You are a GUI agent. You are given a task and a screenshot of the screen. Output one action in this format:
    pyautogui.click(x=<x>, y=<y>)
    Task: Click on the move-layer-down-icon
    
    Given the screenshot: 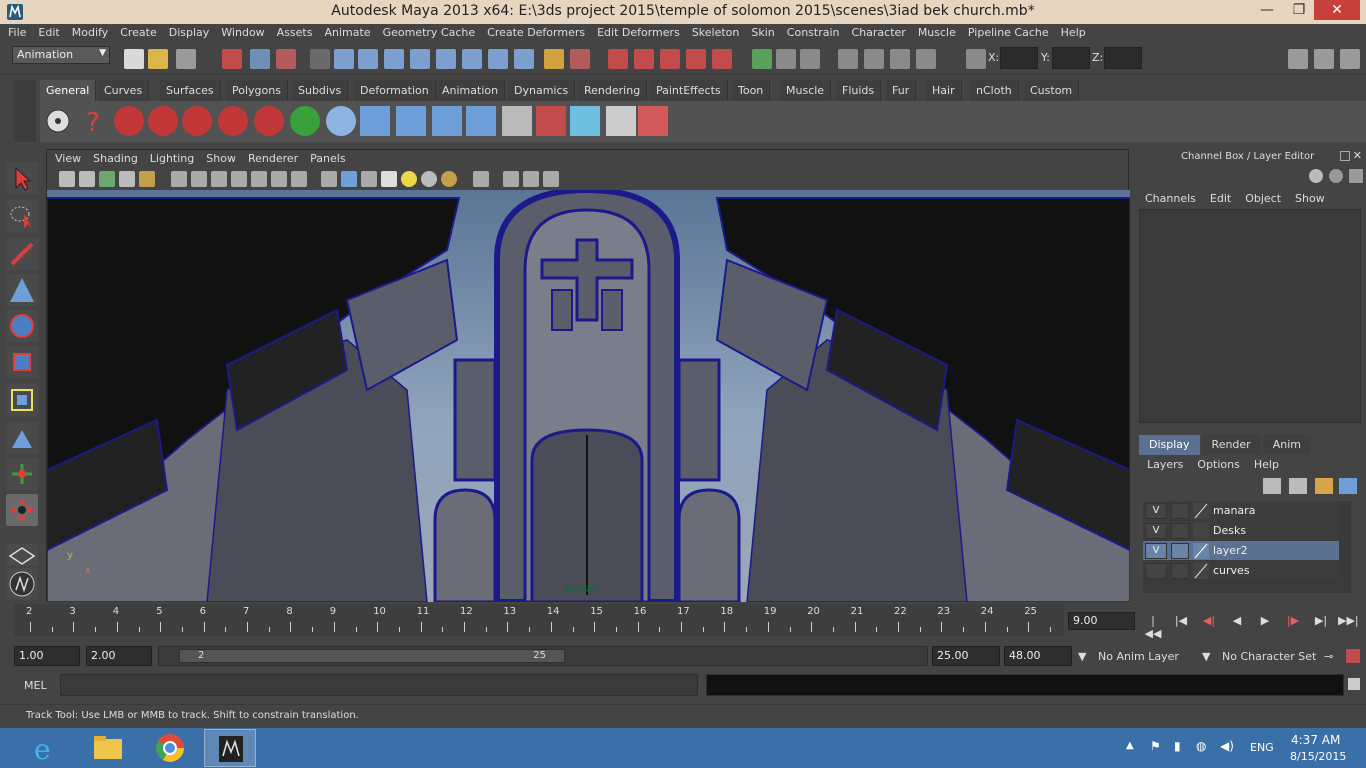 What is the action you would take?
    pyautogui.click(x=1298, y=486)
    